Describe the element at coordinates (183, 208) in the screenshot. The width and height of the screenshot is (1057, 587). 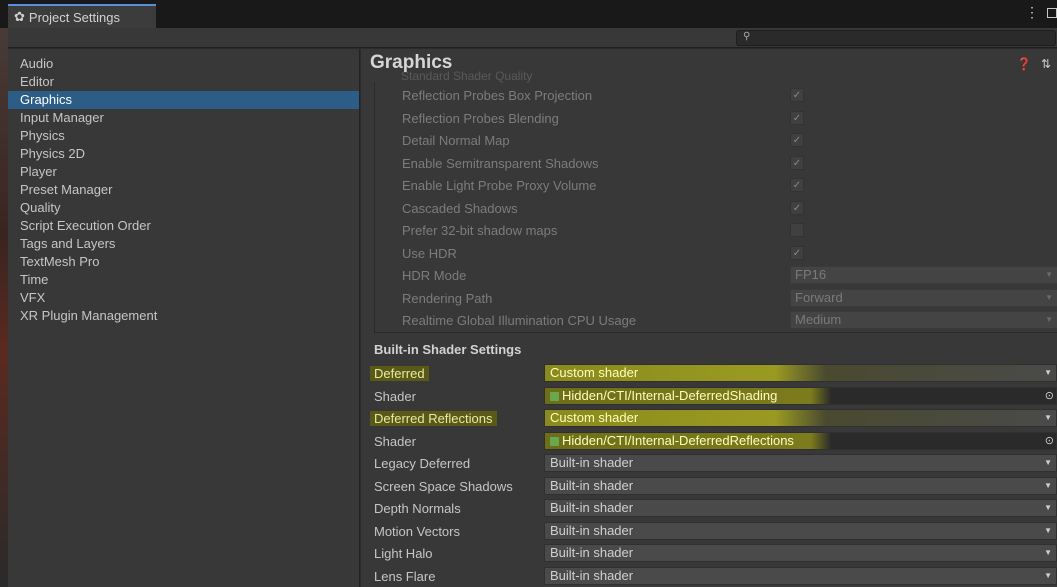
I see `sidebar-item-quality: Quality` at that location.